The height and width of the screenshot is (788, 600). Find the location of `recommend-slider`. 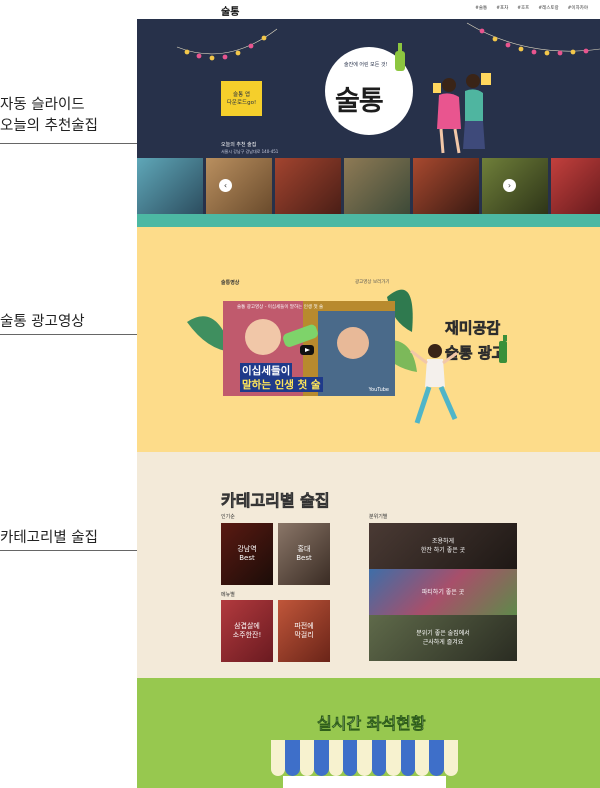

recommend-slider is located at coordinates (368, 186).